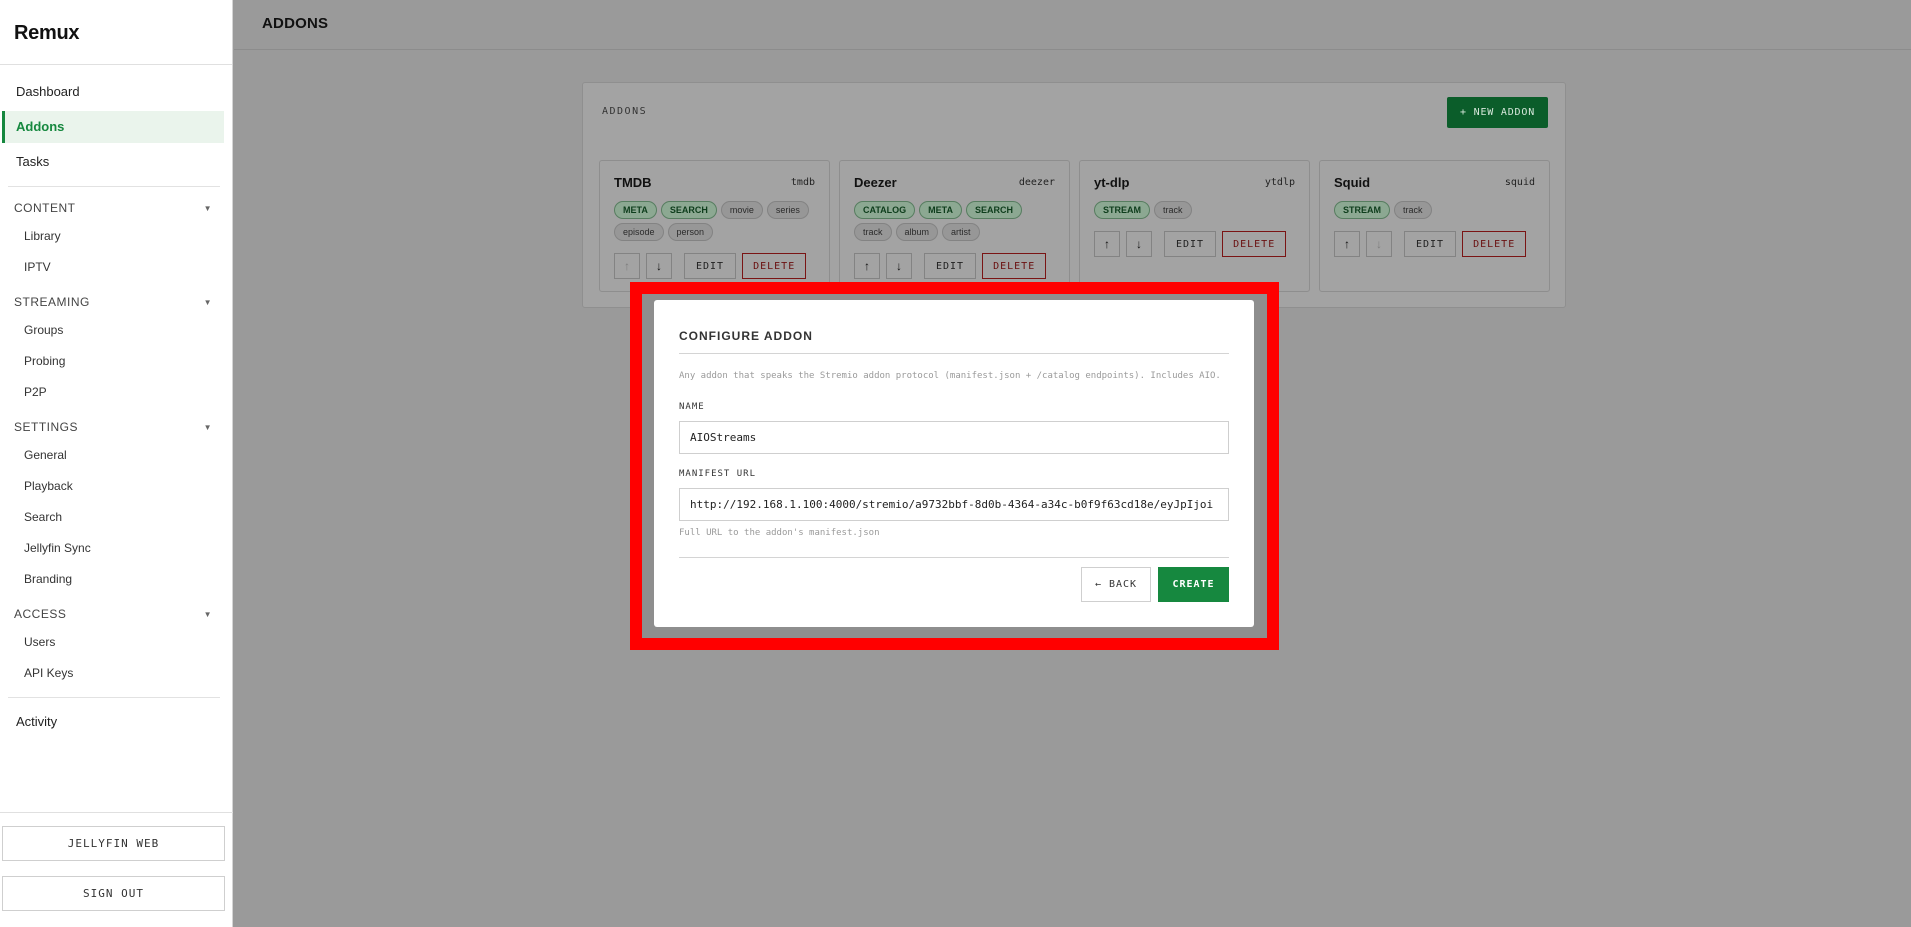  I want to click on addon-id: deezer, so click(1036, 182).